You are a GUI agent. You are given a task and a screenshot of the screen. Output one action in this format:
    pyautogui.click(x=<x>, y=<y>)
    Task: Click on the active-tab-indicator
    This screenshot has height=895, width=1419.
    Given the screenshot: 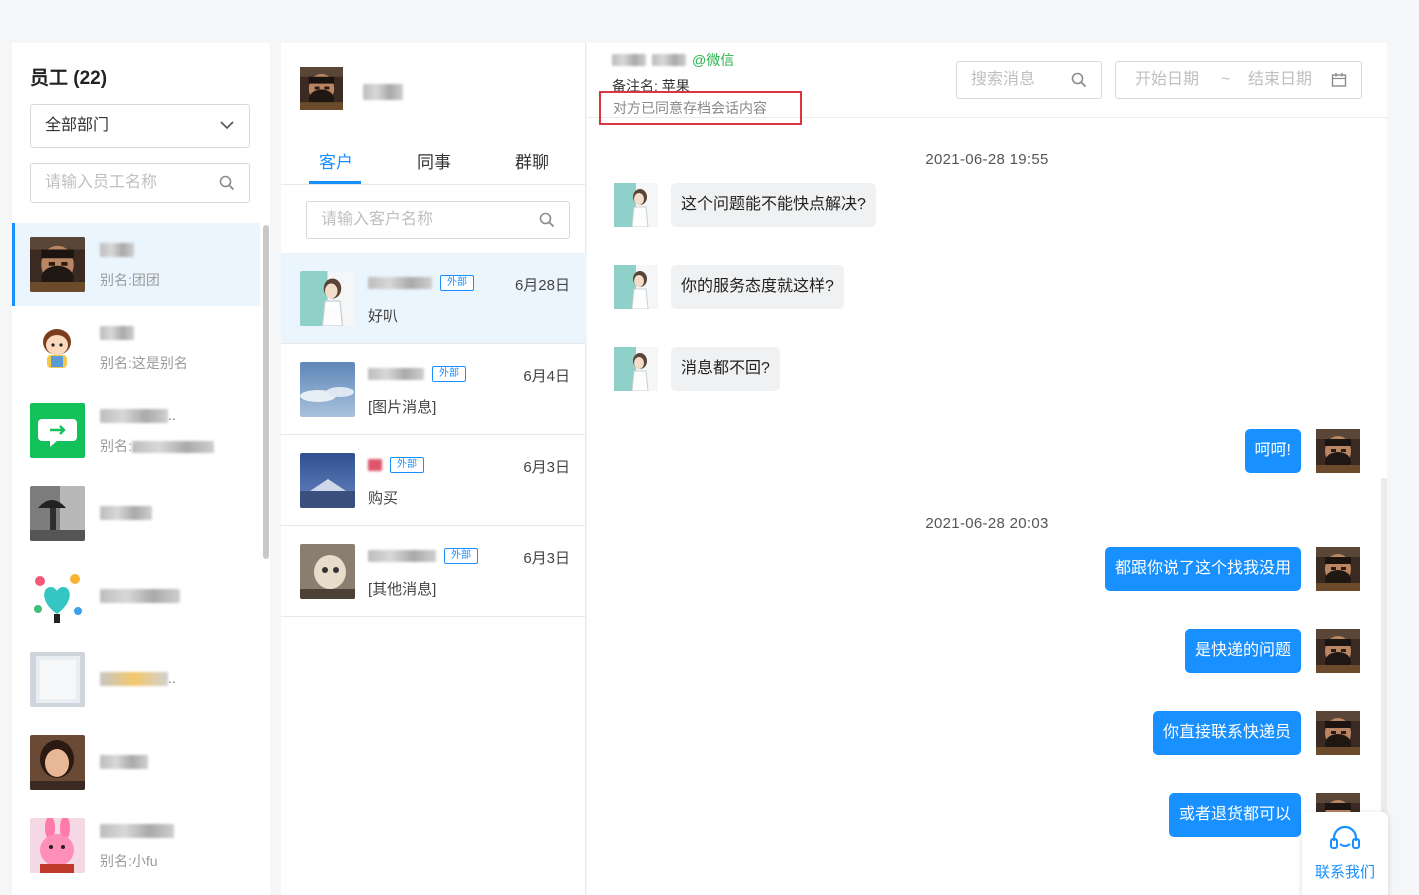 What is the action you would take?
    pyautogui.click(x=335, y=182)
    